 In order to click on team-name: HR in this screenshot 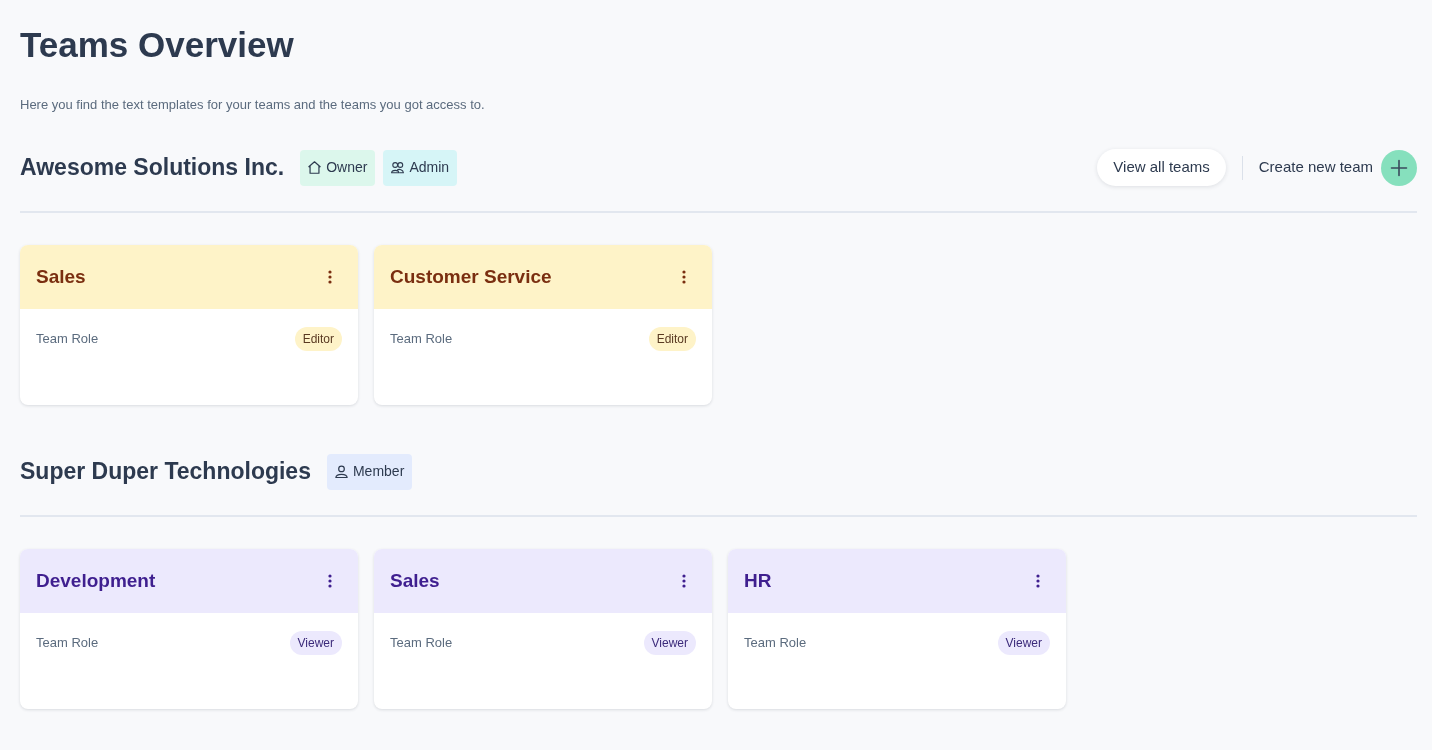, I will do `click(758, 581)`.